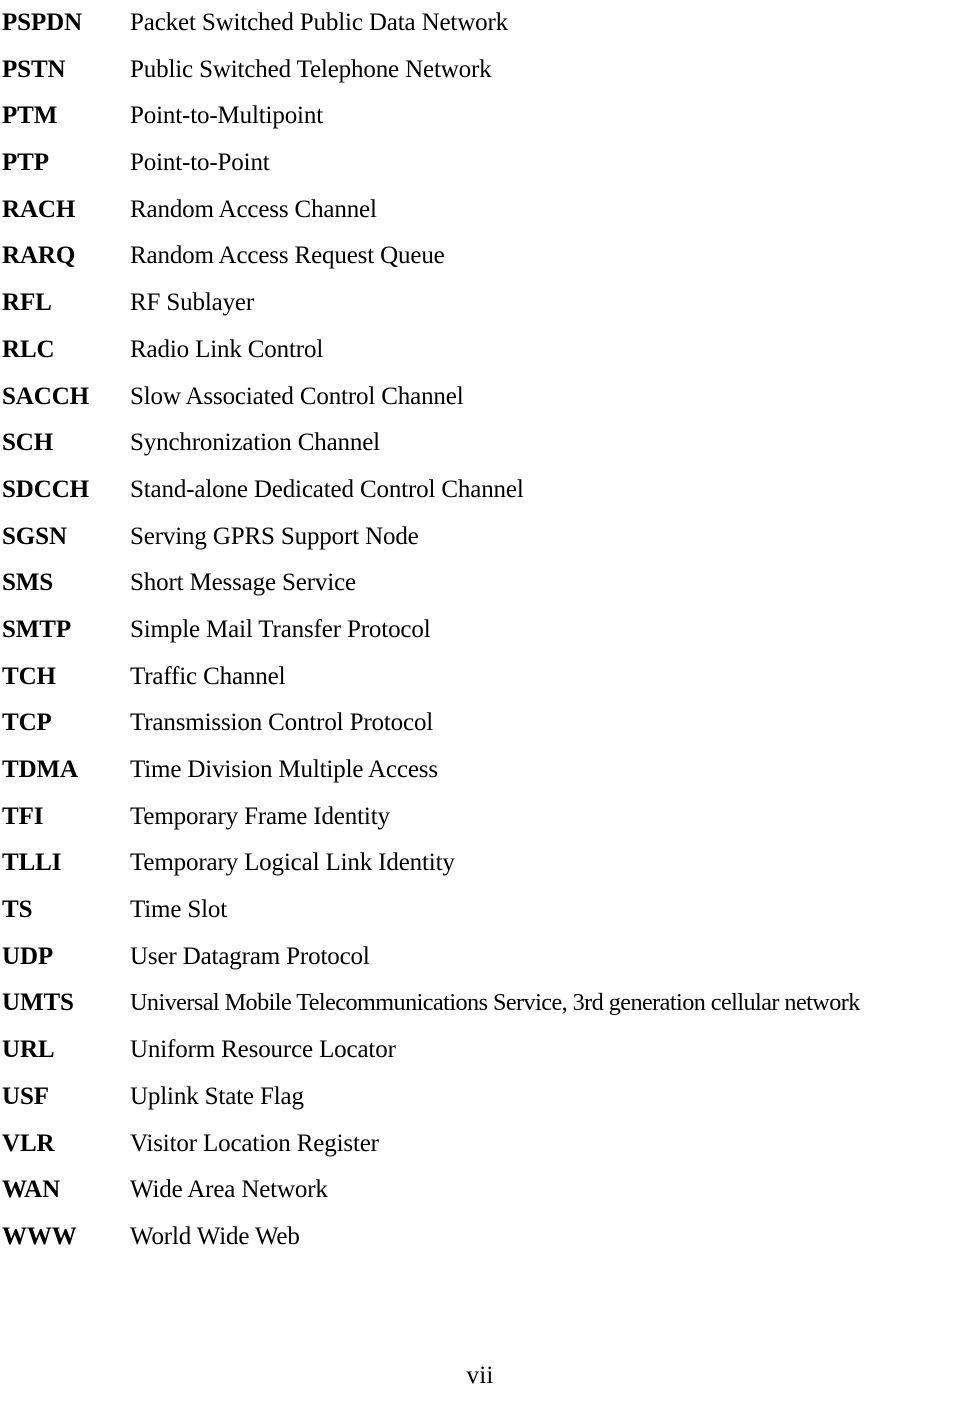 The image size is (960, 1401). Describe the element at coordinates (480, 1190) in the screenshot. I see `glossary-row: WAN Wide Area Network` at that location.